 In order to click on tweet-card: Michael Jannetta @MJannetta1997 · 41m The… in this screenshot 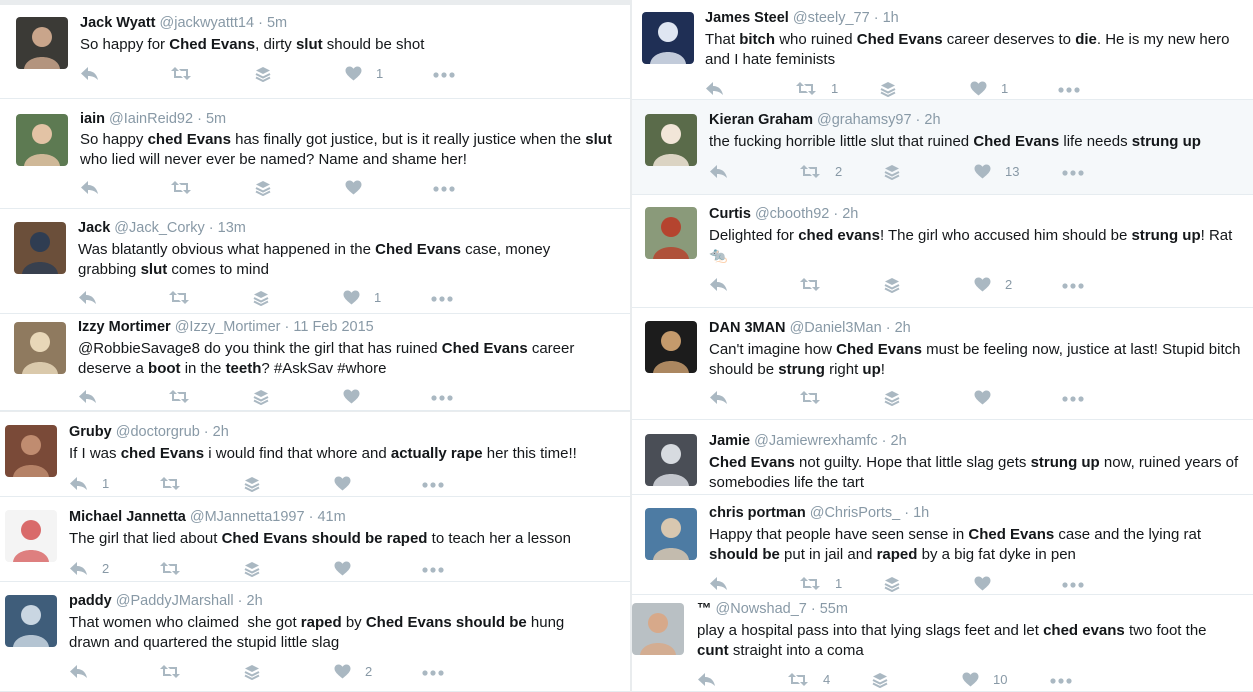, I will do `click(315, 539)`.